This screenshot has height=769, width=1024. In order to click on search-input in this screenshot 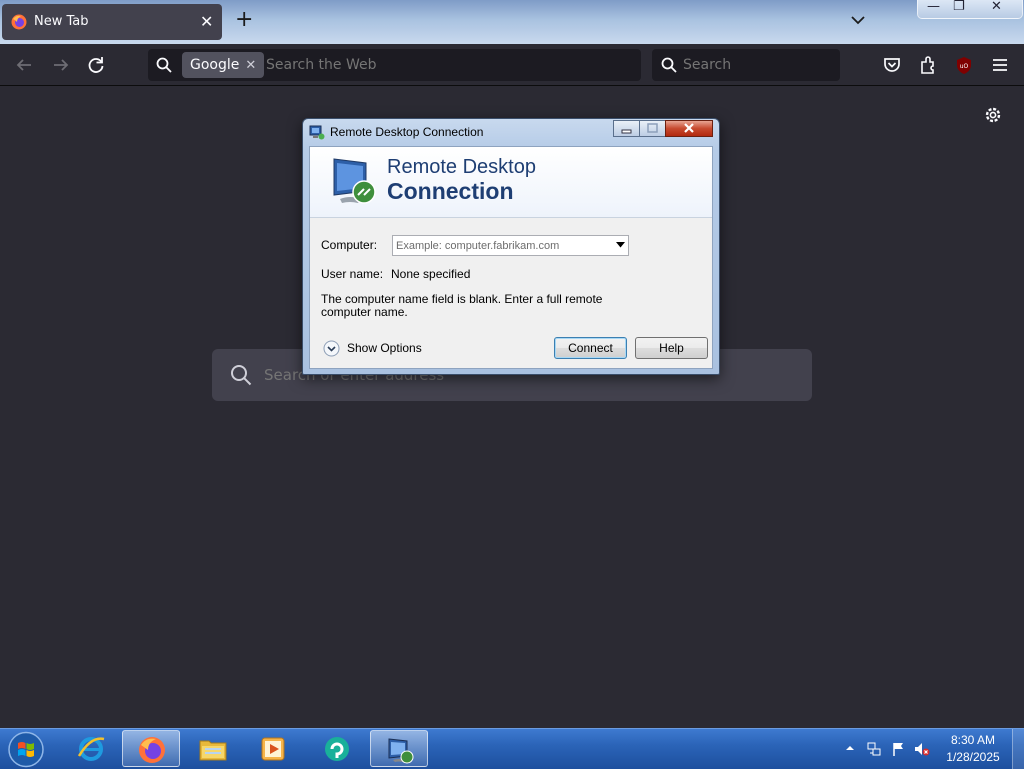, I will do `click(758, 65)`.